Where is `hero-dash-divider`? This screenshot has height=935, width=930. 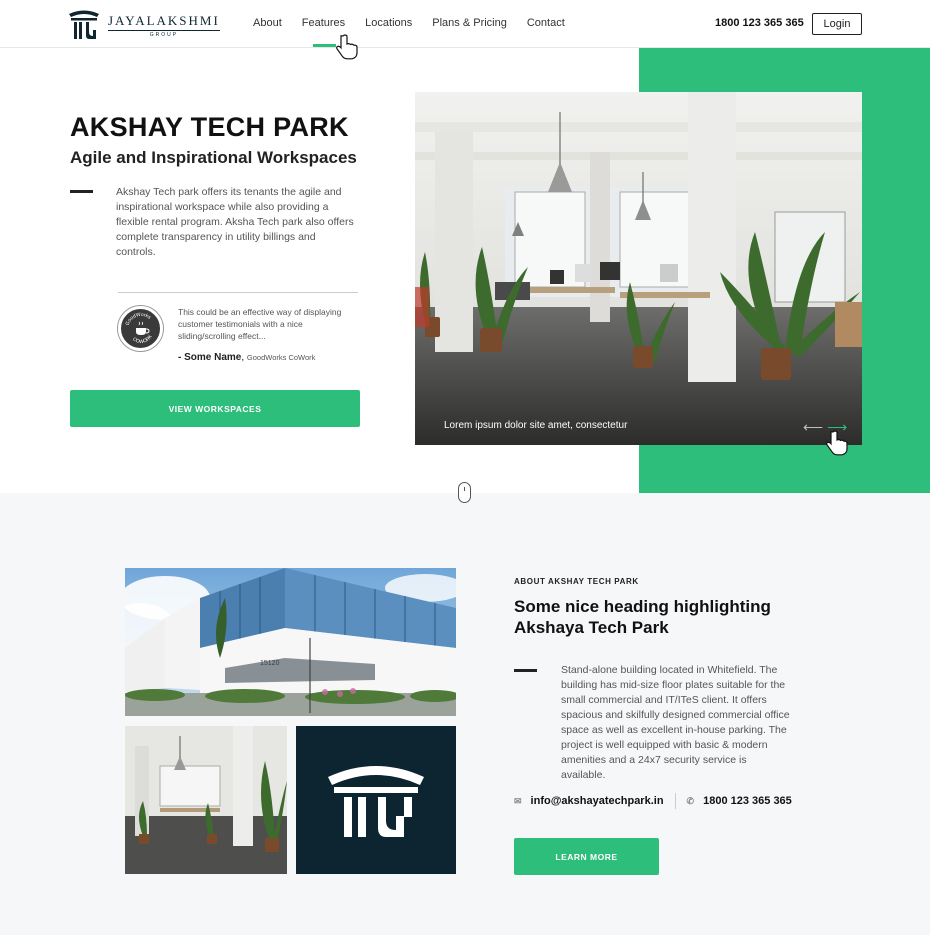
hero-dash-divider is located at coordinates (81, 191).